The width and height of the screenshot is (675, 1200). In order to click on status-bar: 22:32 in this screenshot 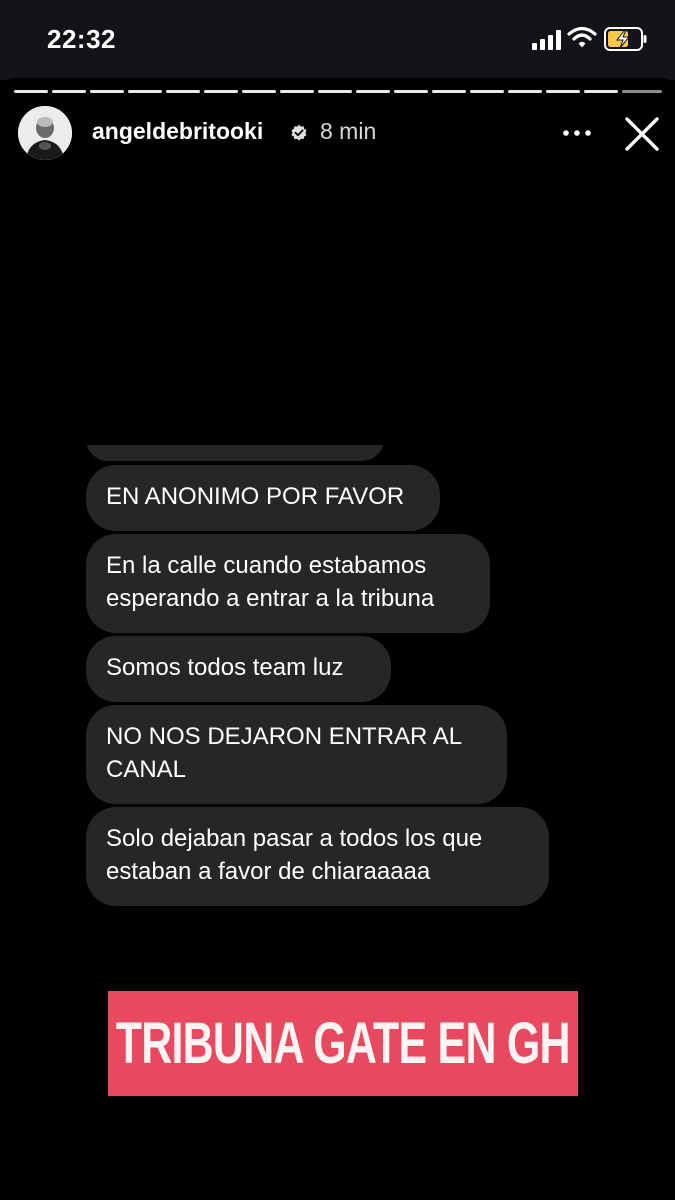, I will do `click(337, 40)`.